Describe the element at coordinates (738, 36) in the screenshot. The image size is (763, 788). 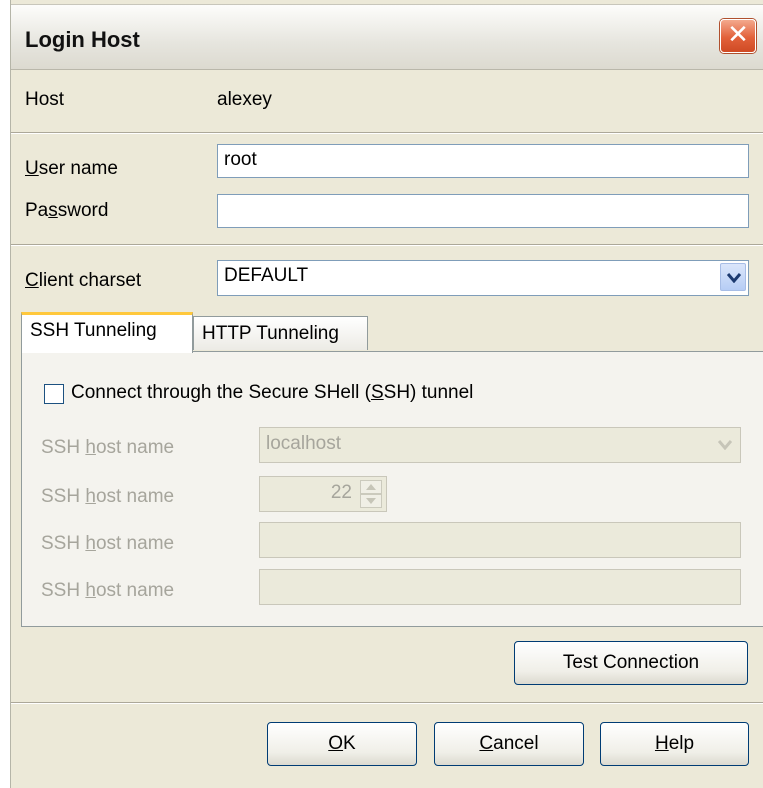
I see `close-icon: ✕` at that location.